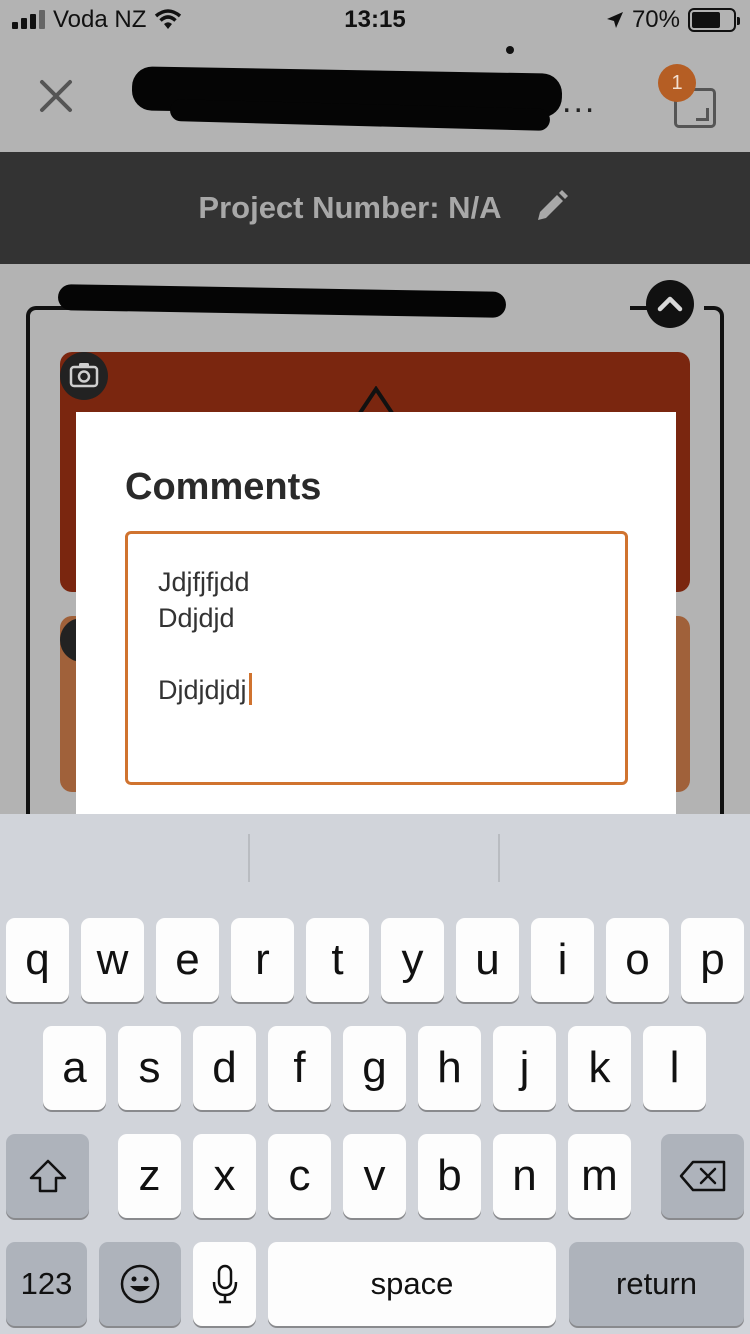 The image size is (750, 1334). Describe the element at coordinates (224, 1176) in the screenshot. I see `key-x: x` at that location.